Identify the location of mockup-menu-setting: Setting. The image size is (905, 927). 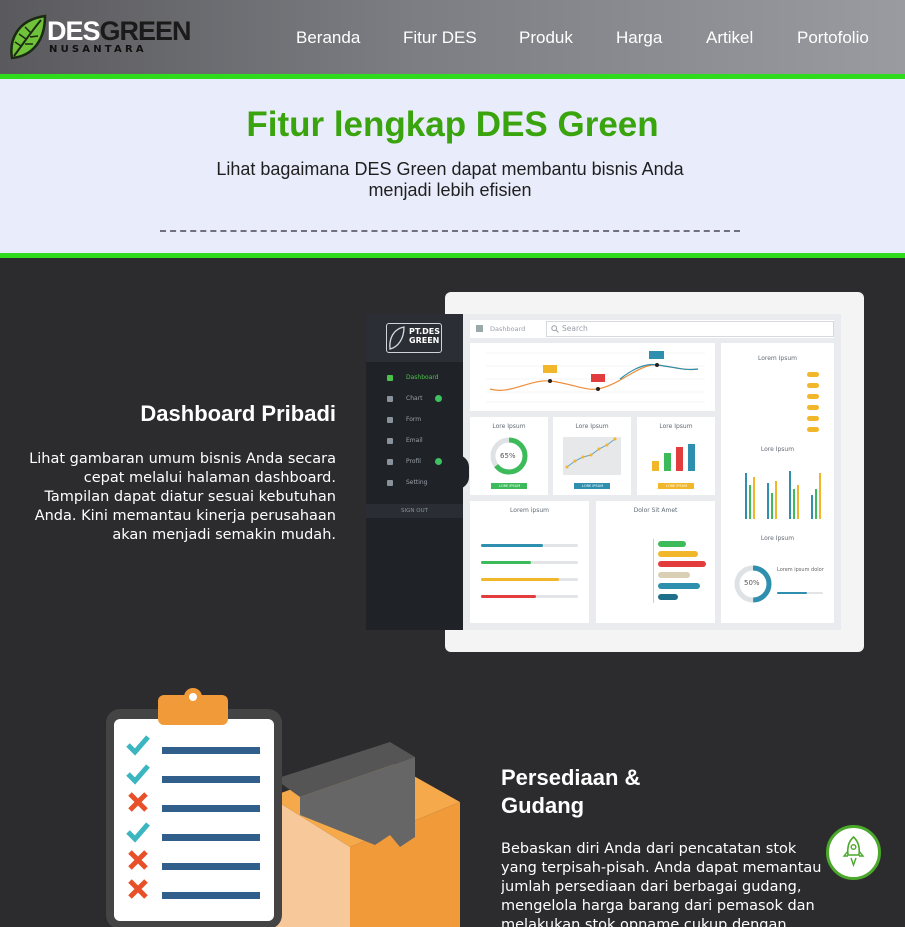
(414, 484).